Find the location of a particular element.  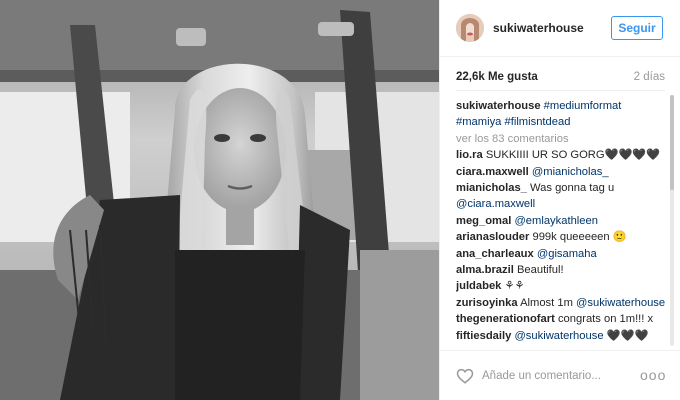

comment-text: congrats on 1m!!! x is located at coordinates (605, 319).